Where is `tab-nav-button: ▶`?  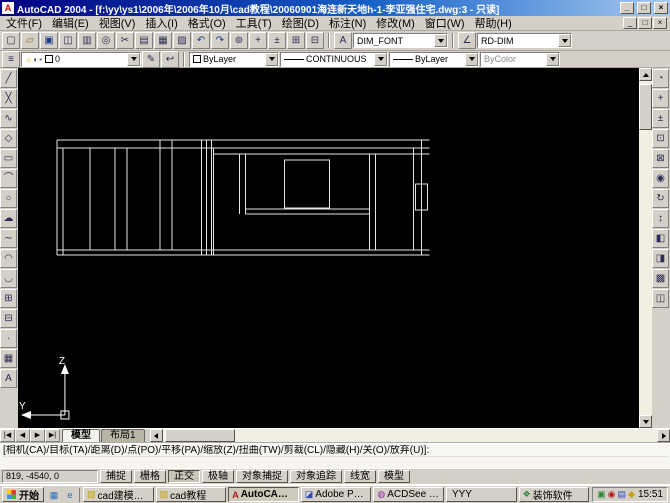 tab-nav-button: ▶ is located at coordinates (37, 435).